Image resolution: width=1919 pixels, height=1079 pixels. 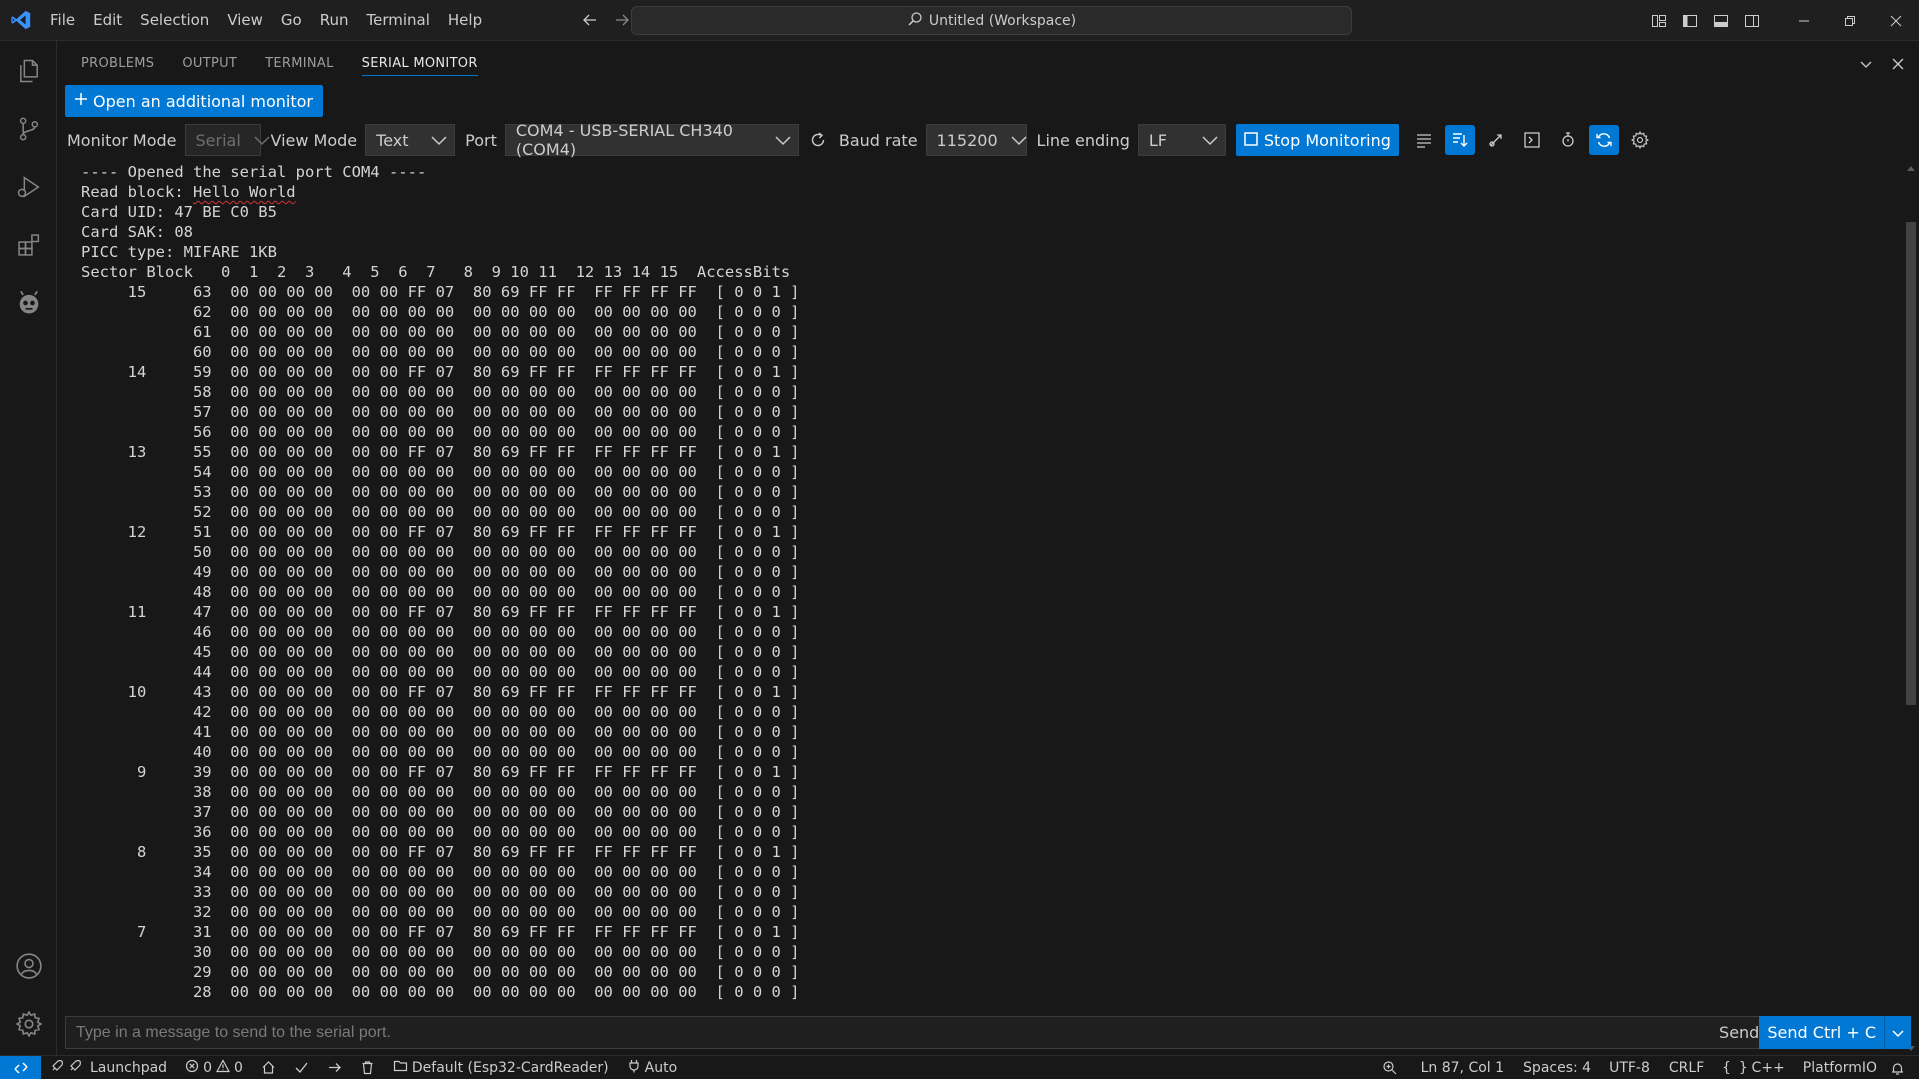 I want to click on cursor-position: Ln 87, Col 1, so click(x=1462, y=1067).